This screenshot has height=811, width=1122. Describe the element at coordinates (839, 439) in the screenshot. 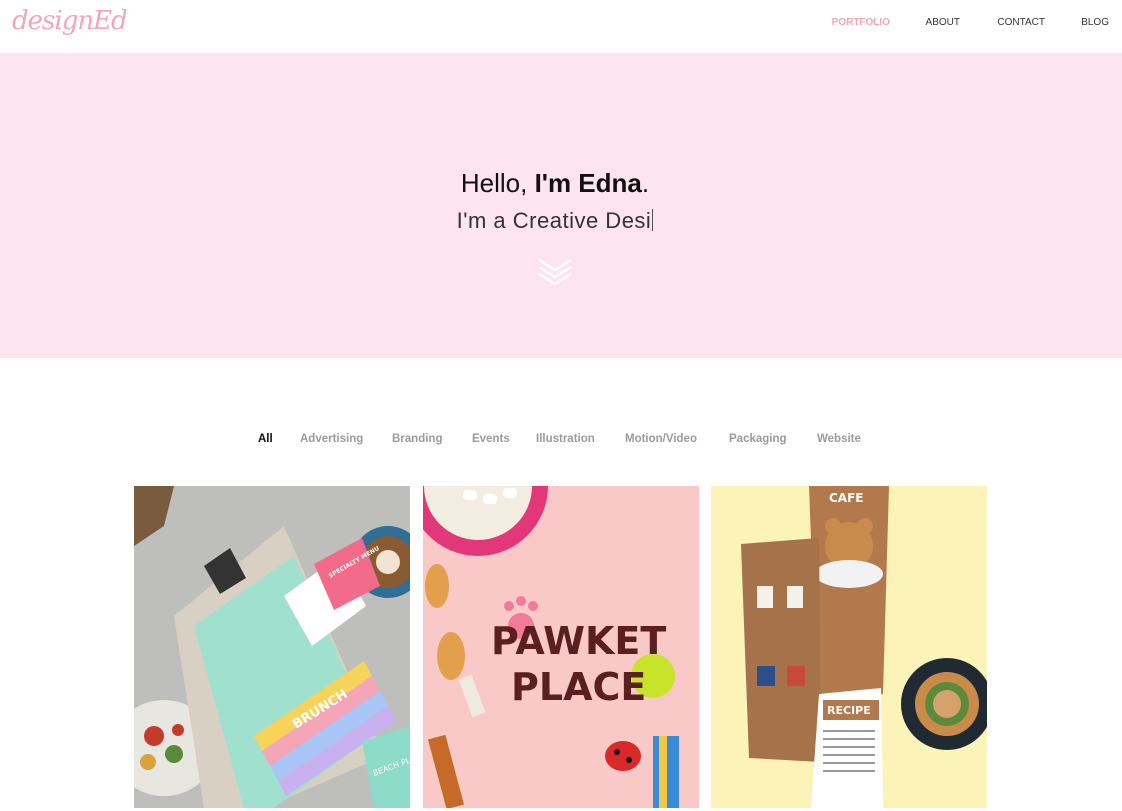

I see `filter-website: Website` at that location.